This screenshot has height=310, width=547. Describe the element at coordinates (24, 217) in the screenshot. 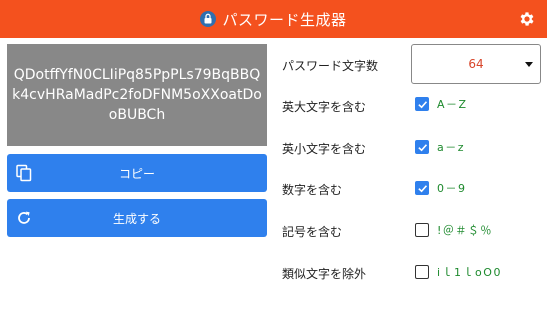

I see `refresh-icon` at that location.